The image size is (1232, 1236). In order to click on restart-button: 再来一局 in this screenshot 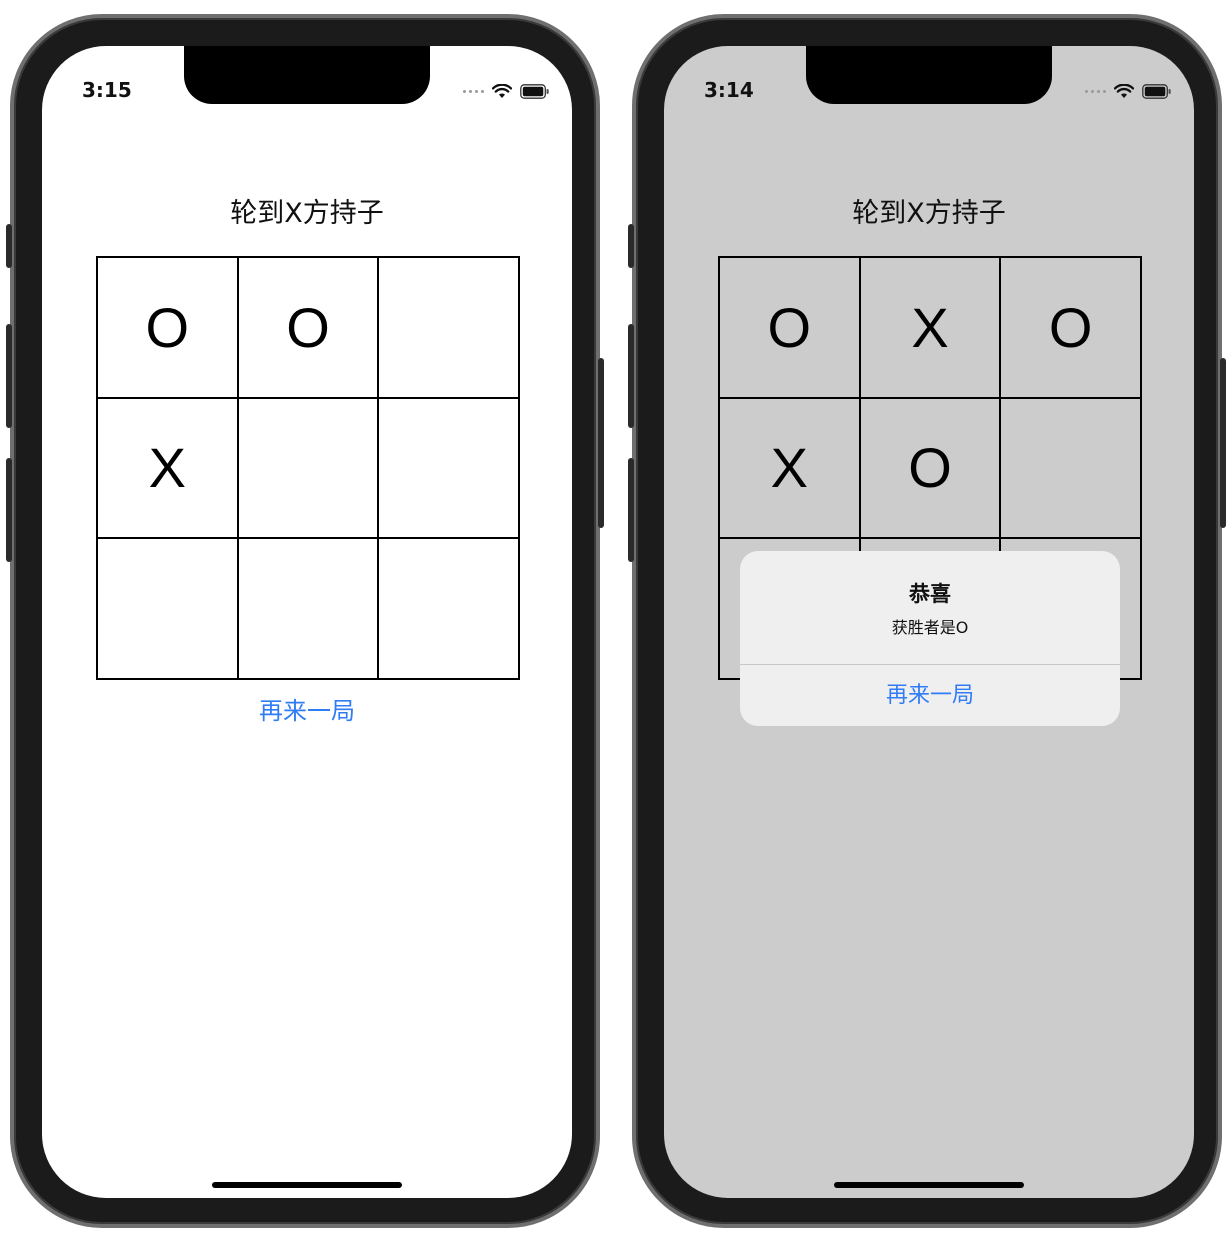, I will do `click(307, 708)`.